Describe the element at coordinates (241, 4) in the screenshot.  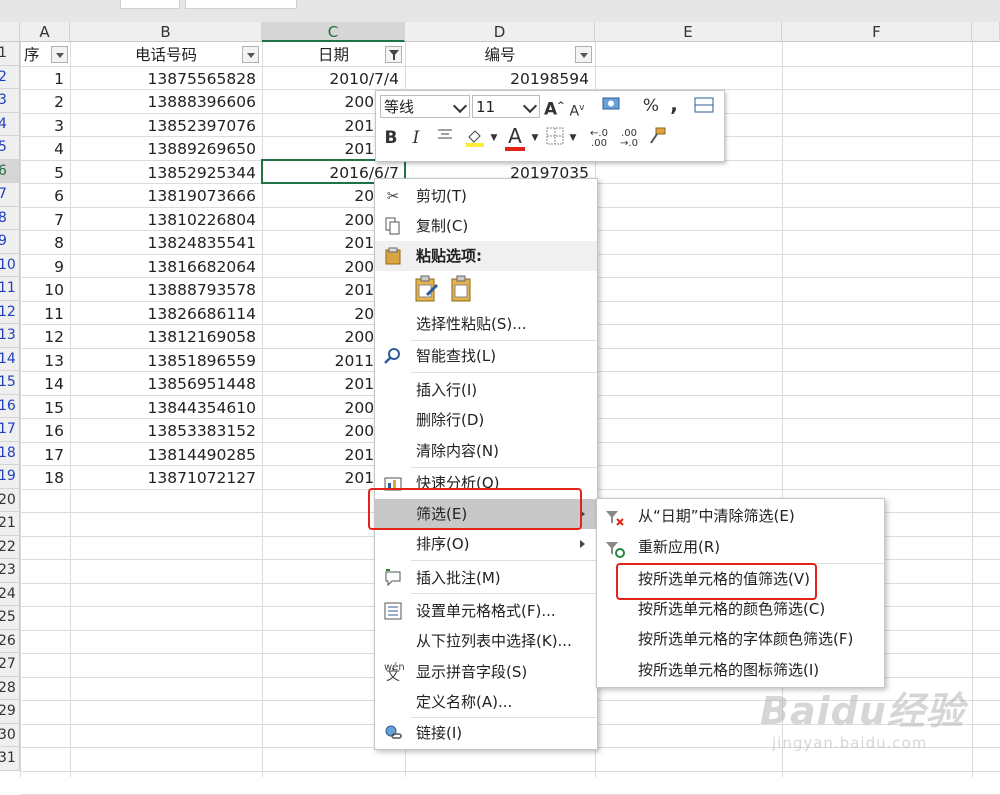
I see `sheet-tab-mid` at that location.